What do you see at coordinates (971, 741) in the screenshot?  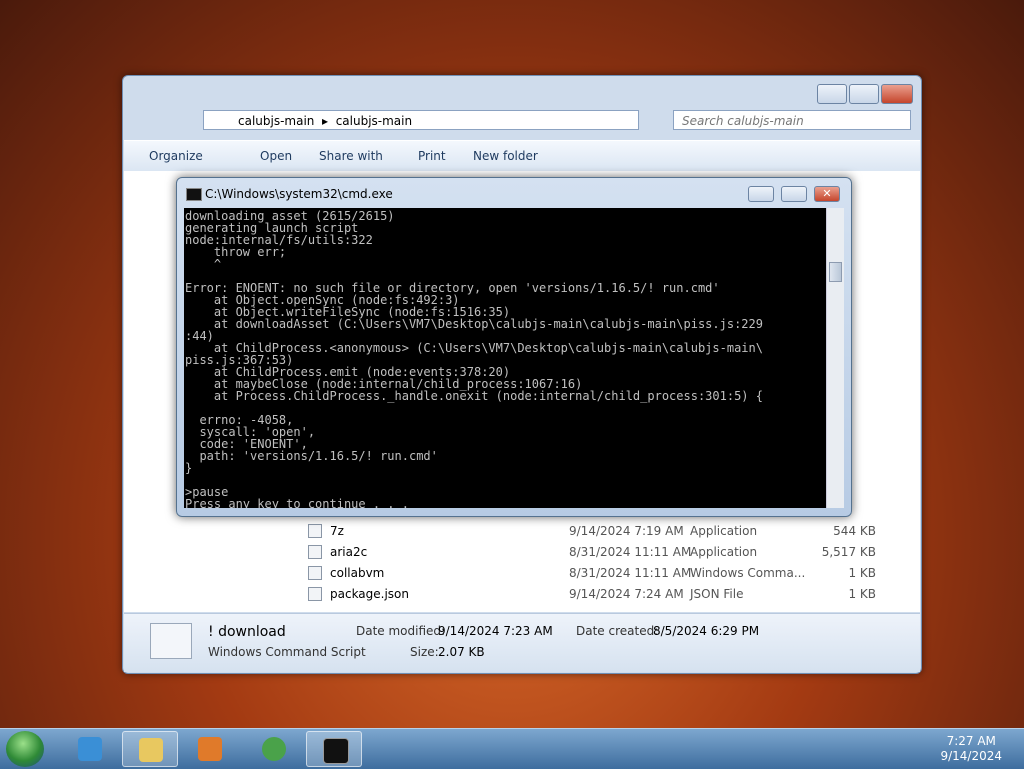 I see `clock-time: 7:27 AM` at bounding box center [971, 741].